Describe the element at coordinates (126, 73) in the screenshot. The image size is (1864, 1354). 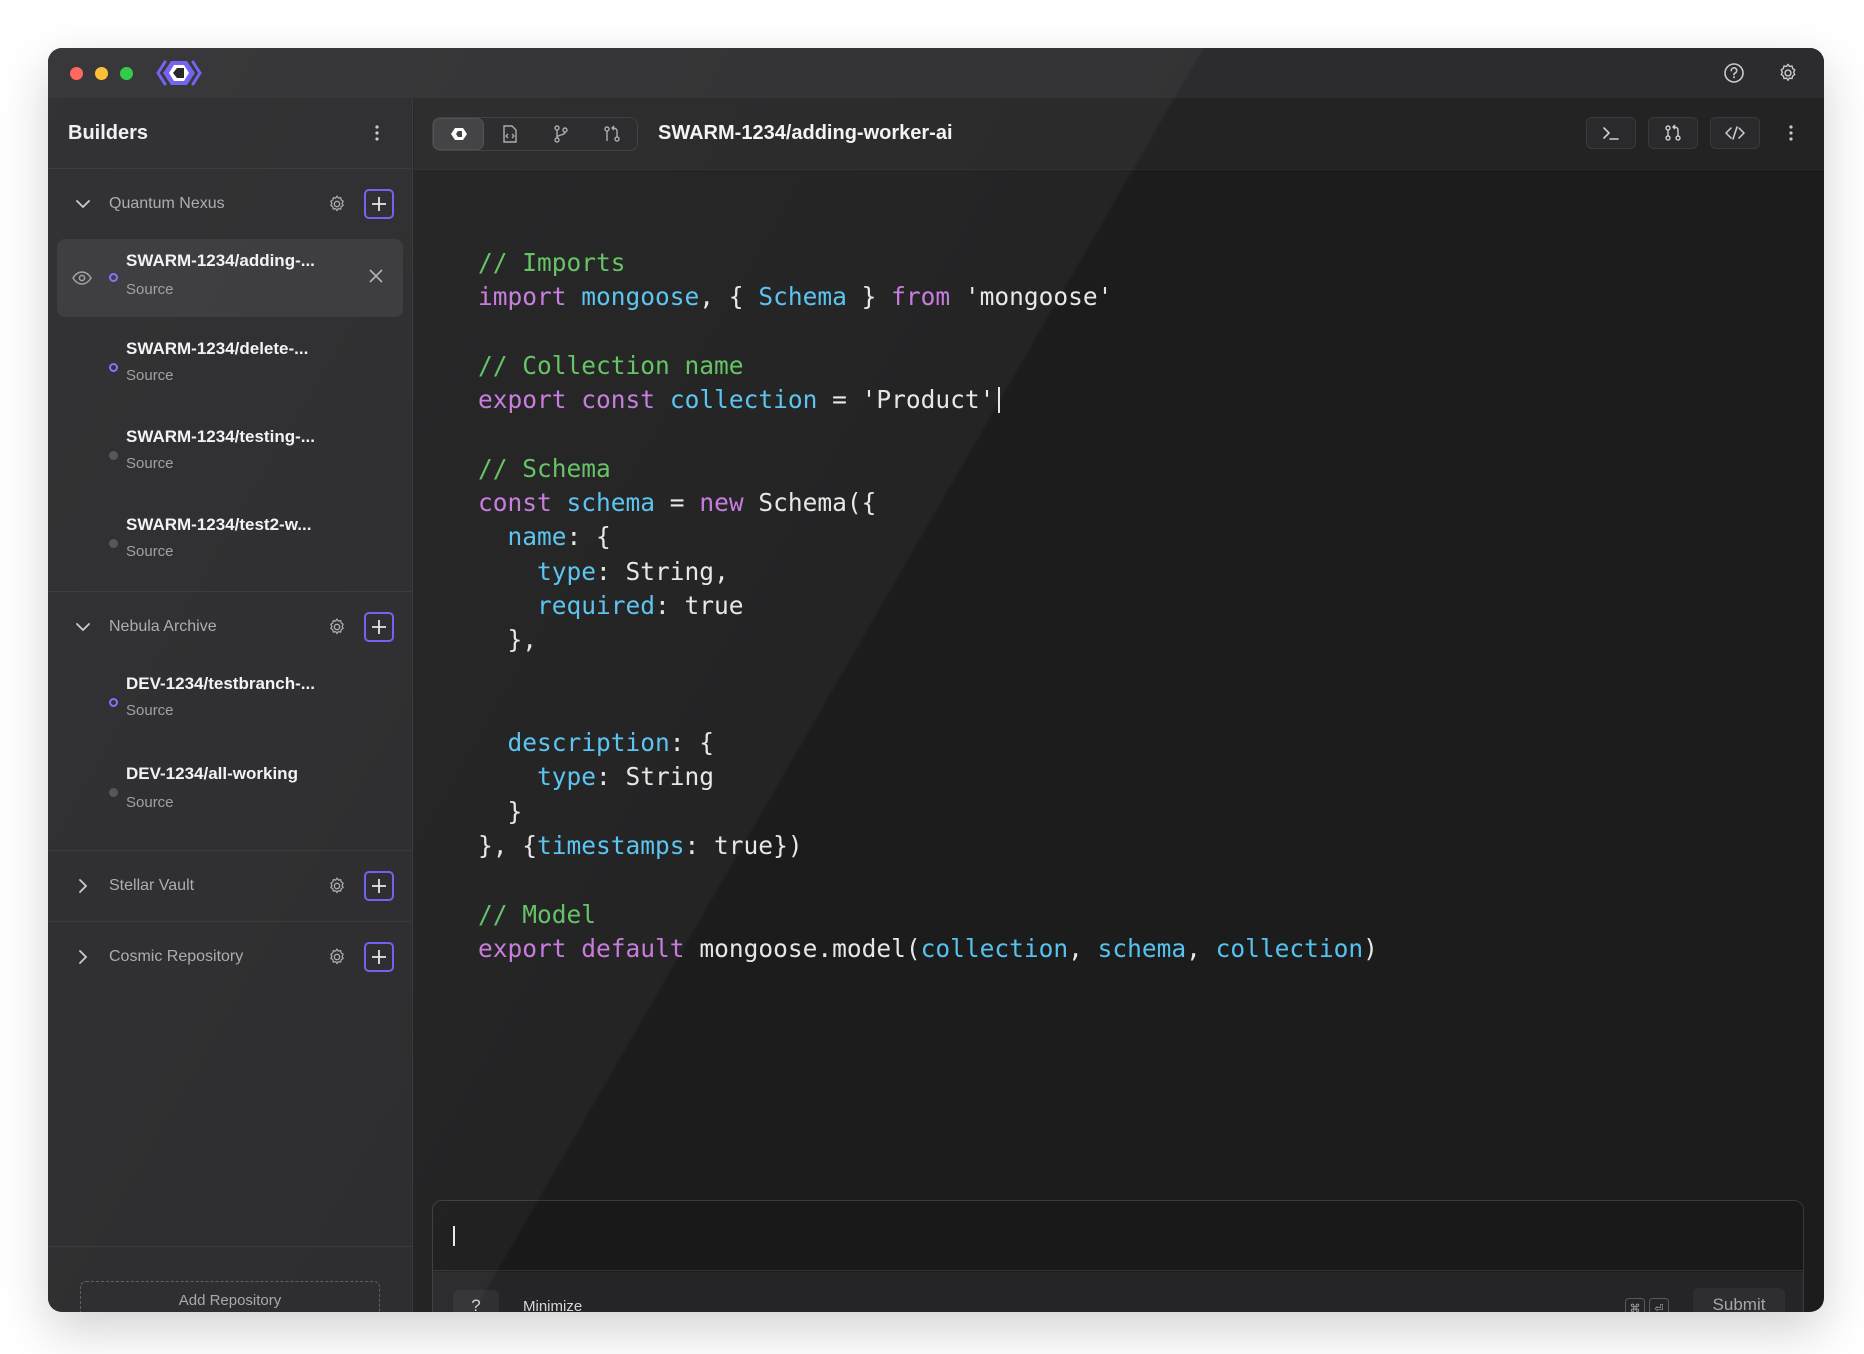
I see `zoom-window-button` at that location.